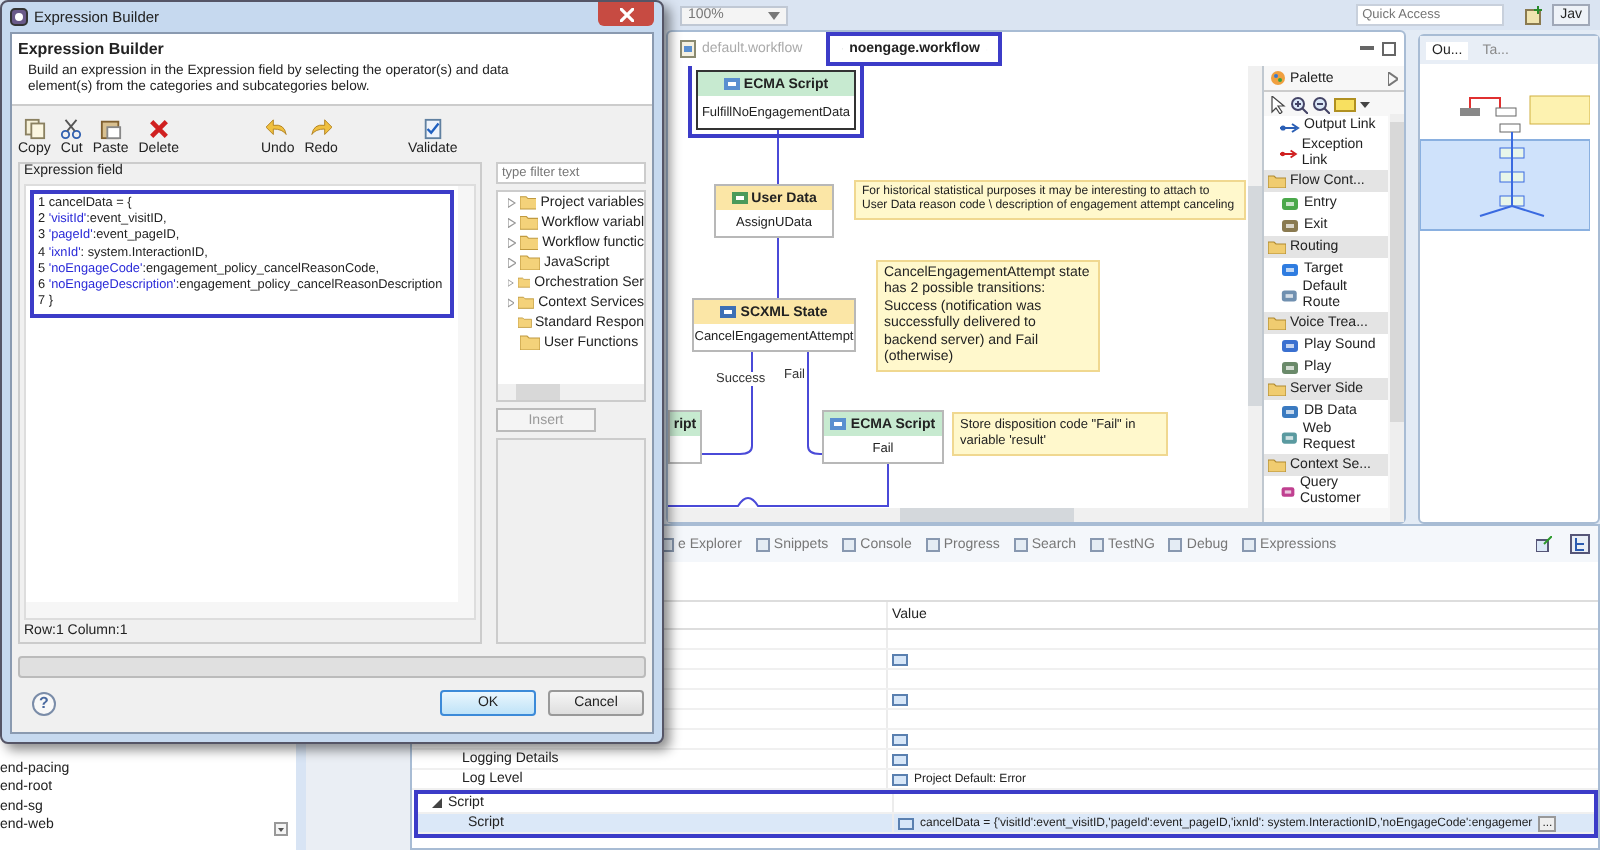  I want to click on undo-icon, so click(277, 129).